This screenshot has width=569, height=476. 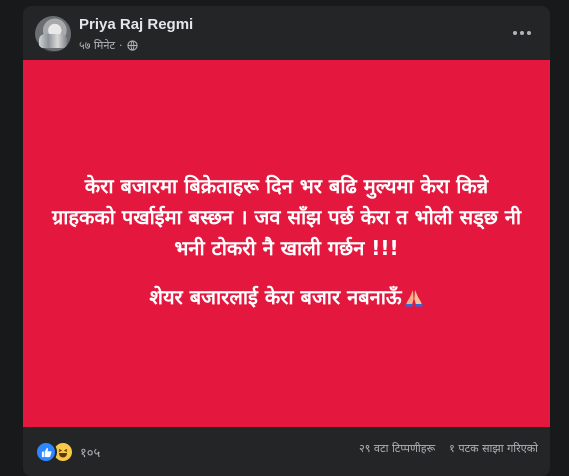 I want to click on post-meta: ५७ मिनेट ·, so click(x=108, y=45).